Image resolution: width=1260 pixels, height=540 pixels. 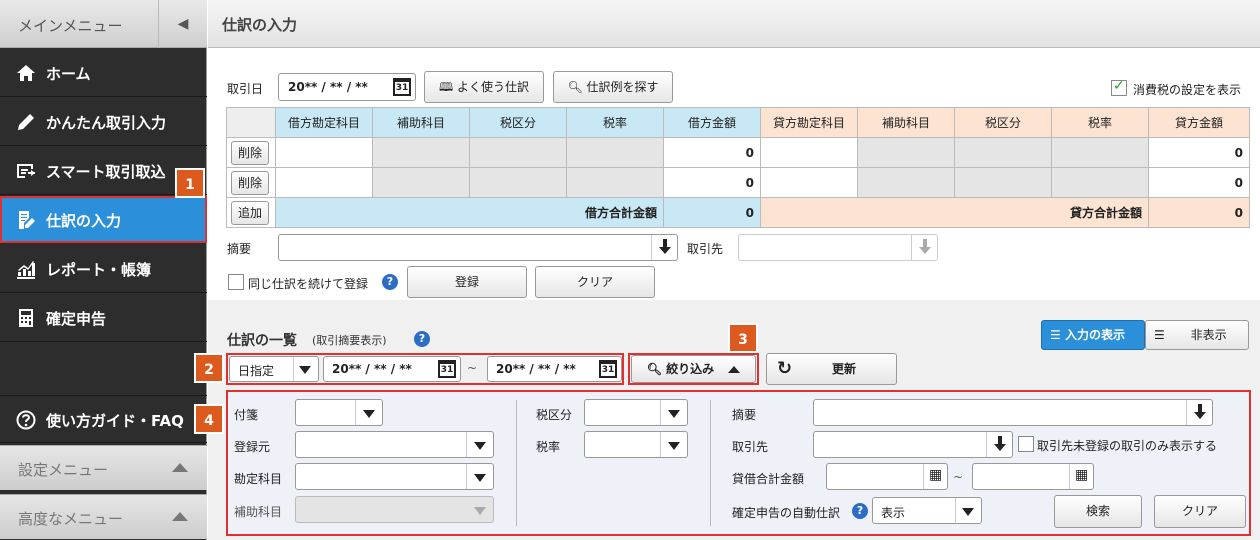 I want to click on filter-summary-label: 摘要, so click(x=744, y=415).